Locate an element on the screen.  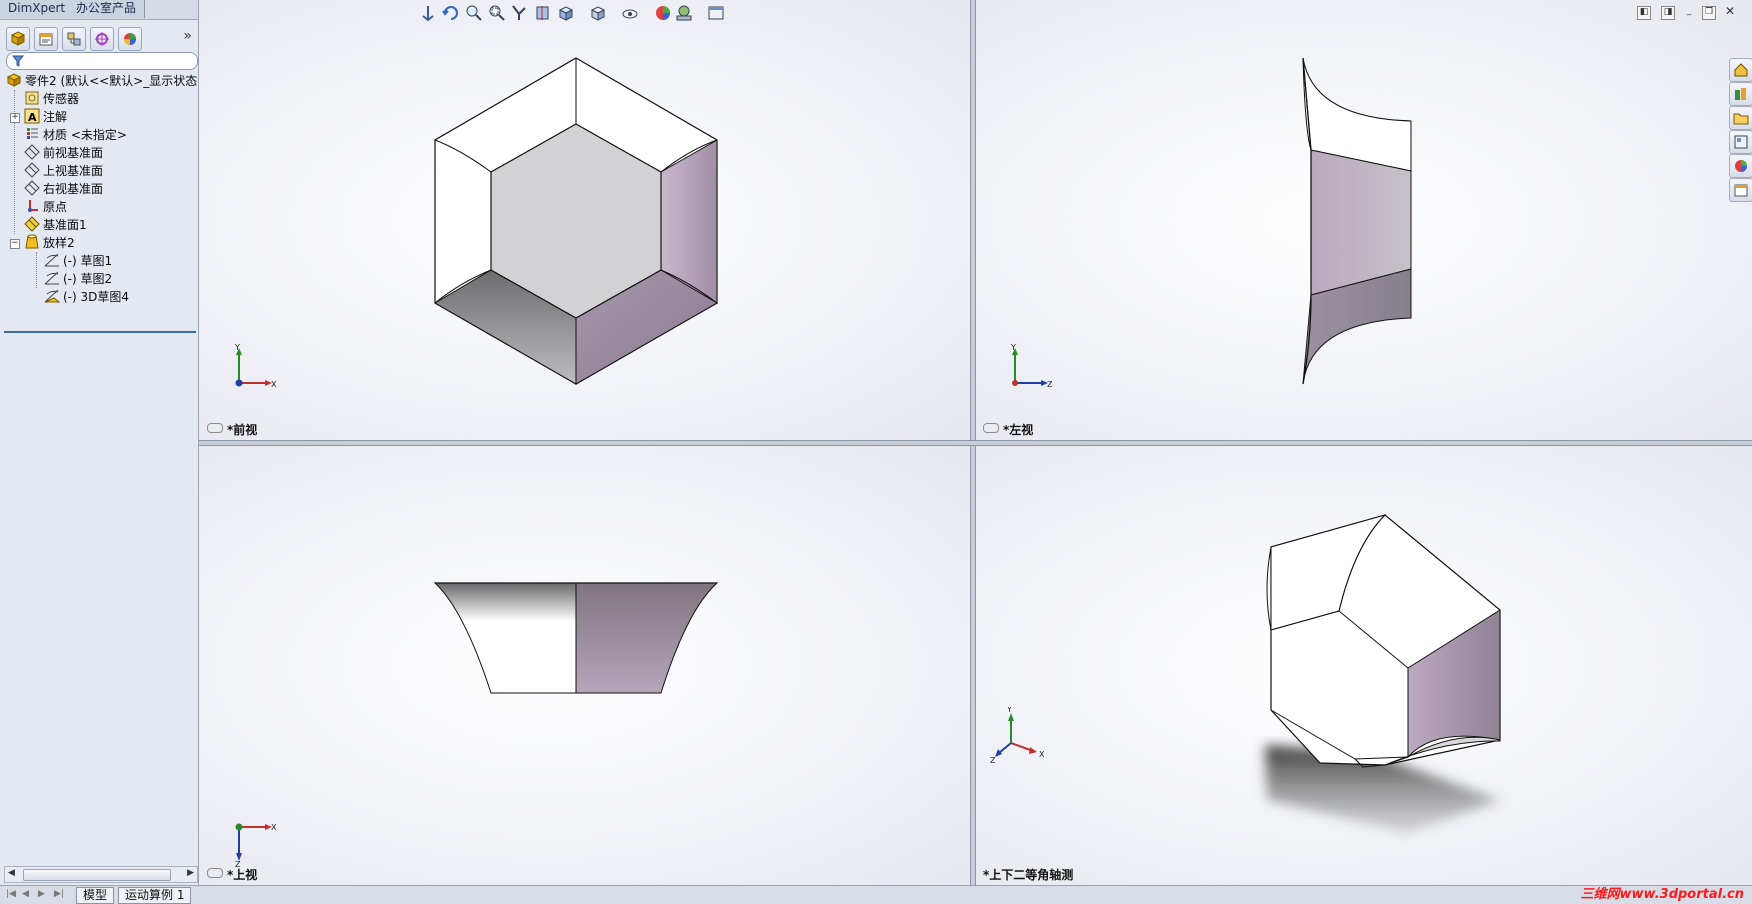
tab-motion-study-1: 运动算例 1 is located at coordinates (155, 895).